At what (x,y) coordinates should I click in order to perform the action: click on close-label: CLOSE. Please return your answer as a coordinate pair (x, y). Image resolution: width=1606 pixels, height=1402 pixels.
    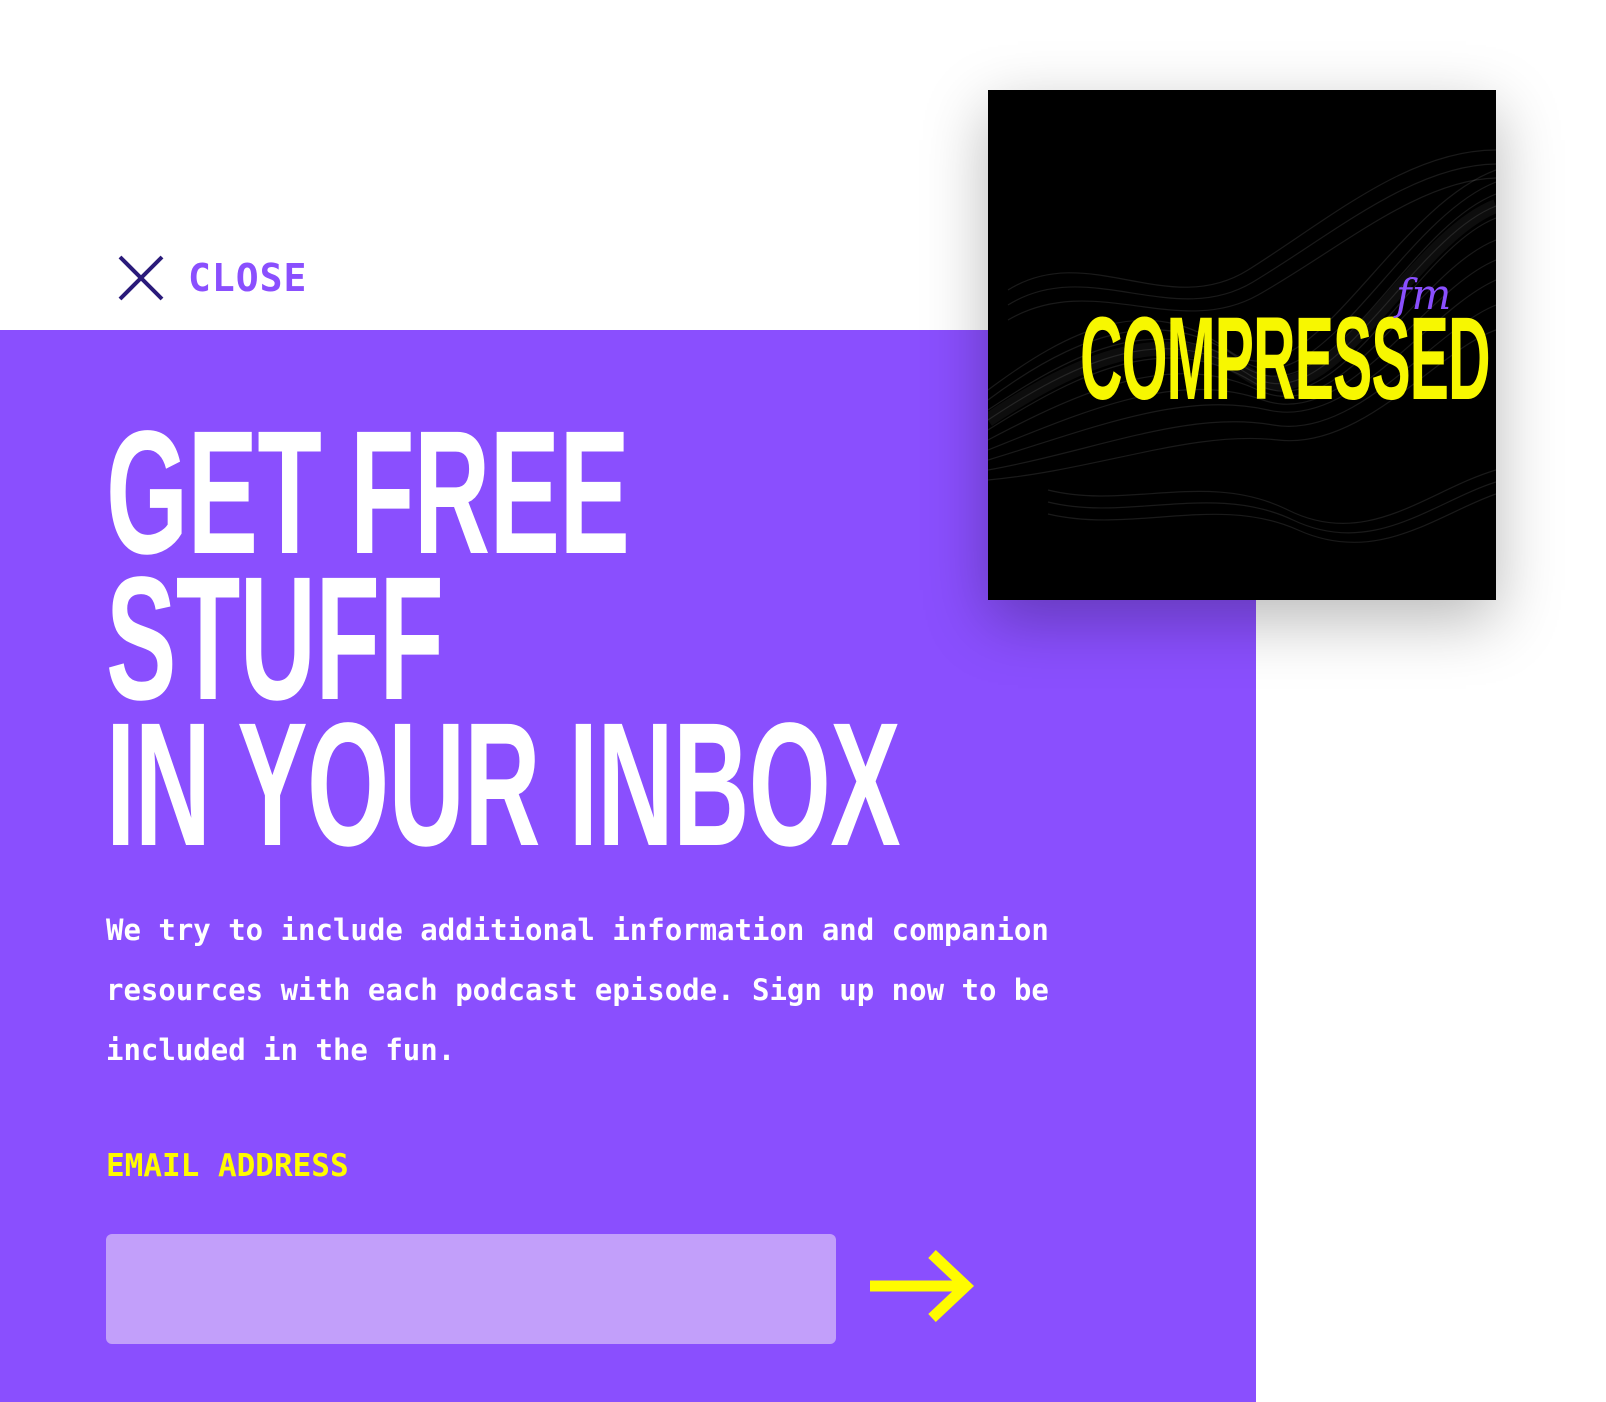
    Looking at the image, I should click on (248, 278).